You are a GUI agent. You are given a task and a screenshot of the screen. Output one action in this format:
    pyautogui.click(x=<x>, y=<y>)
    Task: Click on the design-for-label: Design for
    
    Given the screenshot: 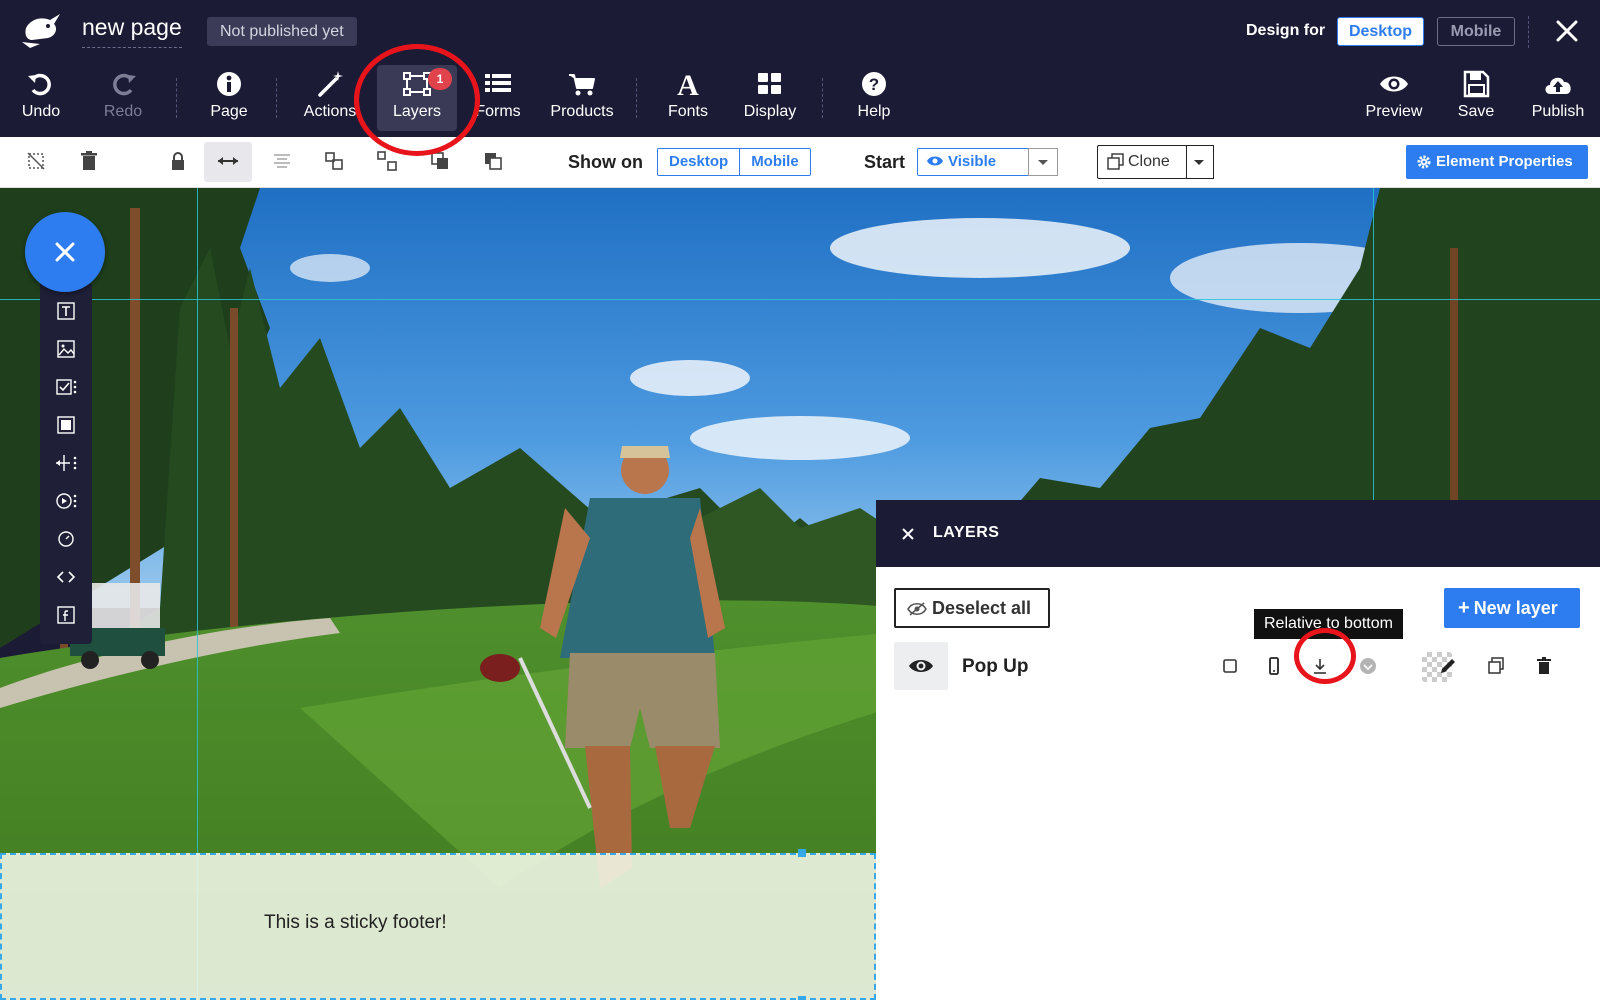 What is the action you would take?
    pyautogui.click(x=1286, y=30)
    